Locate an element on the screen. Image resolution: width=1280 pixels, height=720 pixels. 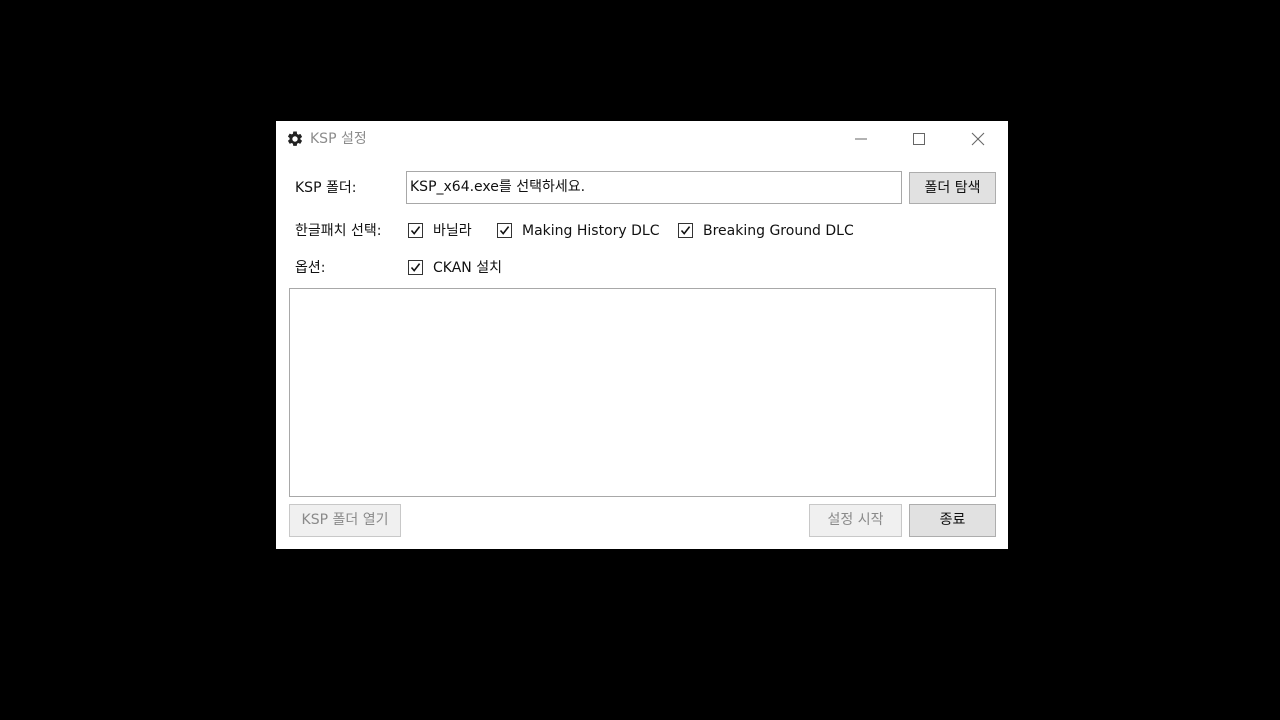
open-ksp-folder-button: KSP 폴더 열기 is located at coordinates (345, 520).